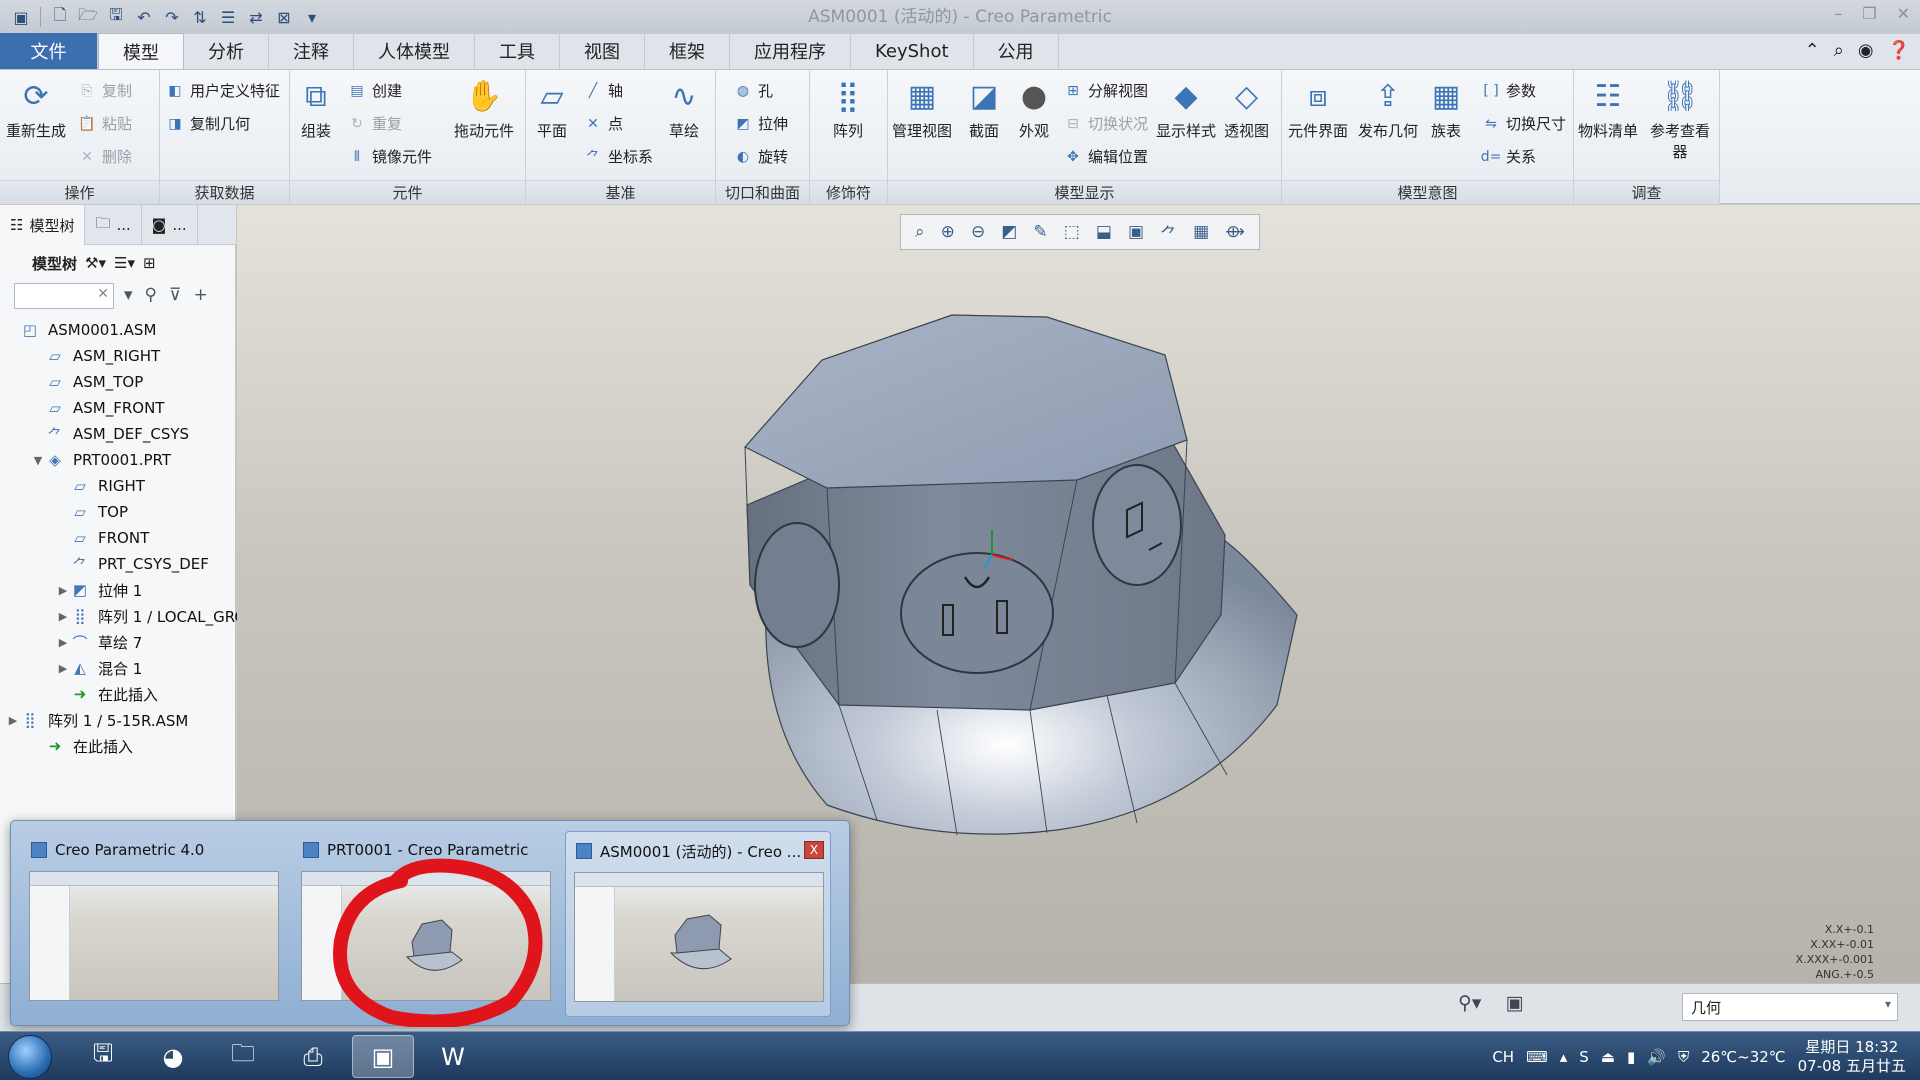  What do you see at coordinates (602, 51) in the screenshot?
I see `tab-view: 视图` at bounding box center [602, 51].